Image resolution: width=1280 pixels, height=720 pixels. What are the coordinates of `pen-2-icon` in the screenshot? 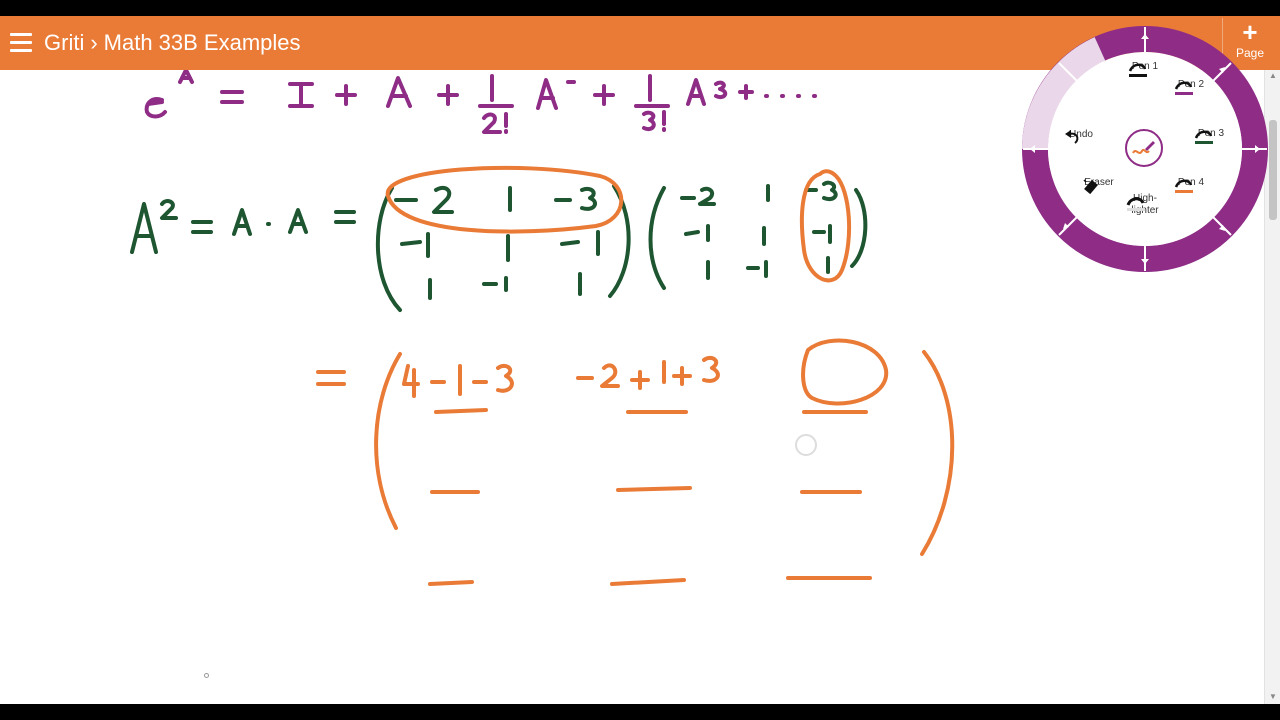 It's located at (1183, 88).